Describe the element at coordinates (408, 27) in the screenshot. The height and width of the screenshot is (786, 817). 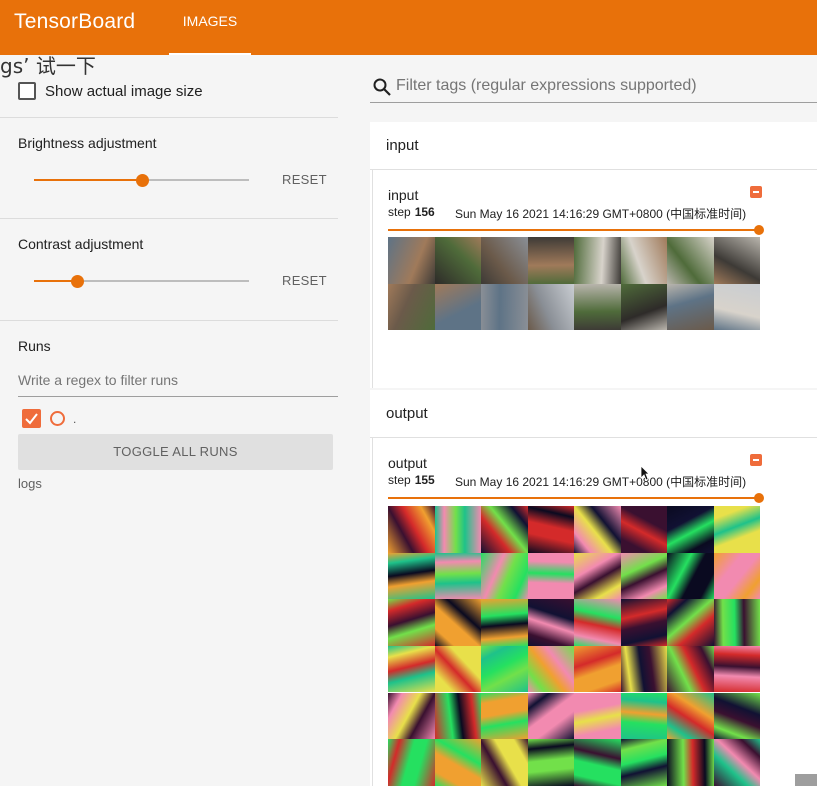
I see `top-app-bar: TensorBoard IMAGES` at that location.